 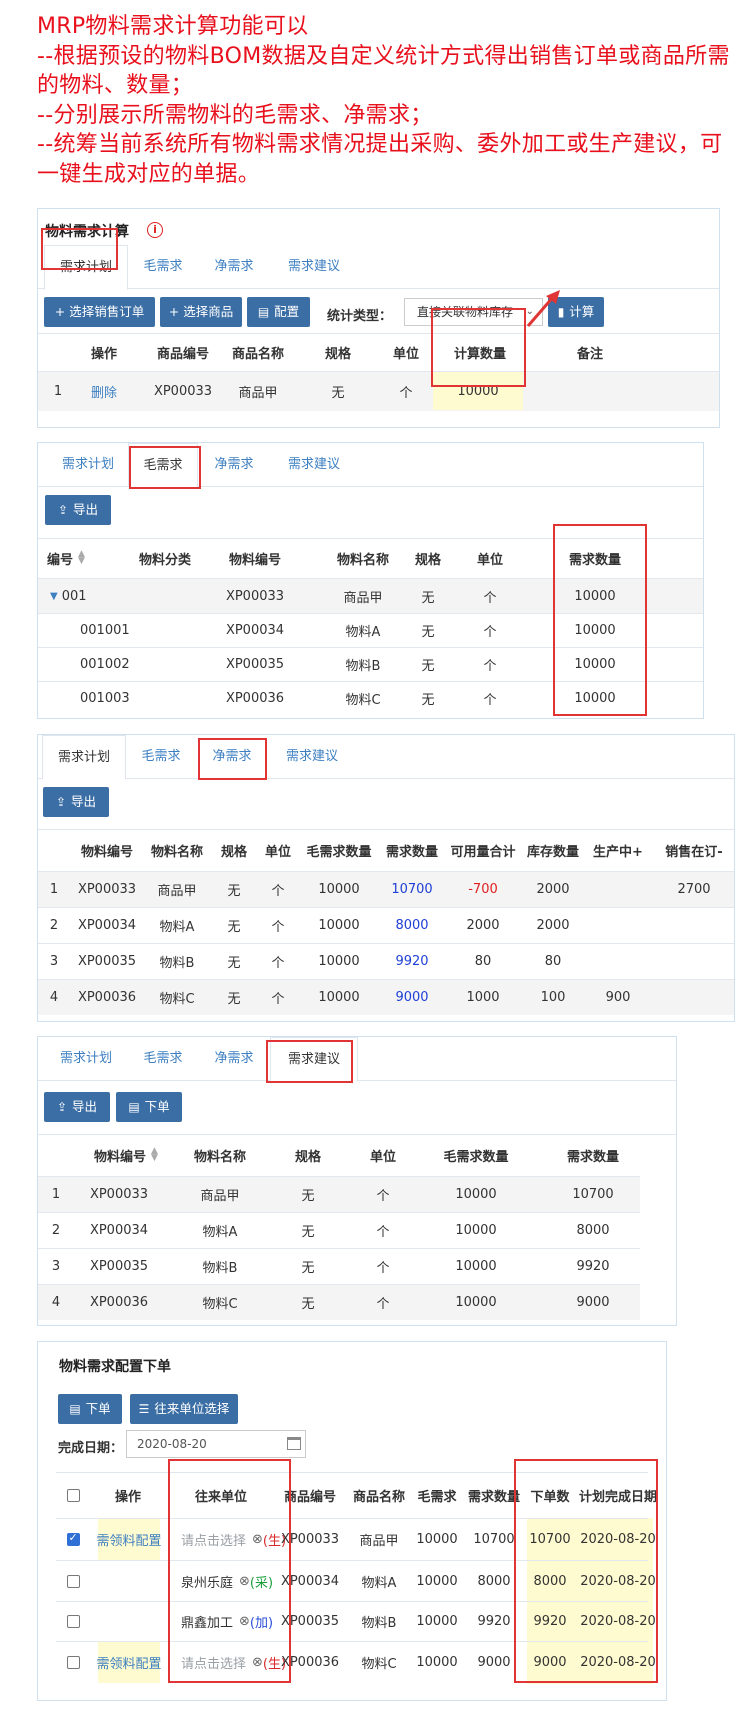 I want to click on spec: 无, so click(x=234, y=963).